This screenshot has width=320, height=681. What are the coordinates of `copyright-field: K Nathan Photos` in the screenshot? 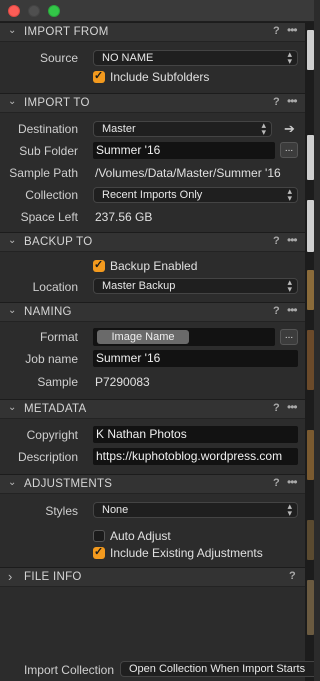 It's located at (195, 434).